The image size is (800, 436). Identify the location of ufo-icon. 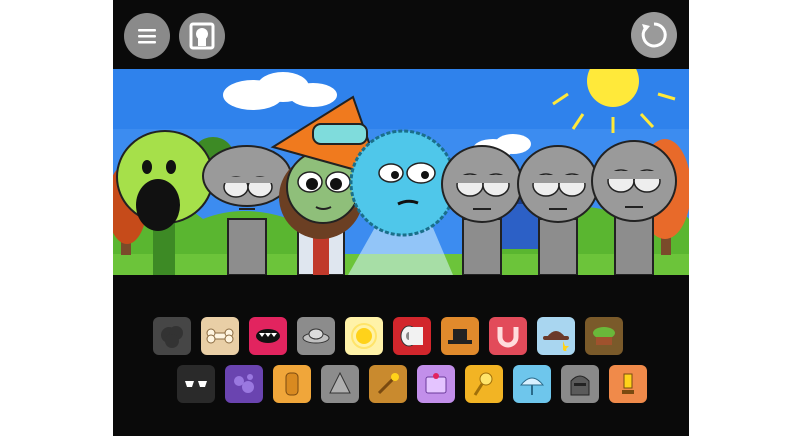
(316, 336).